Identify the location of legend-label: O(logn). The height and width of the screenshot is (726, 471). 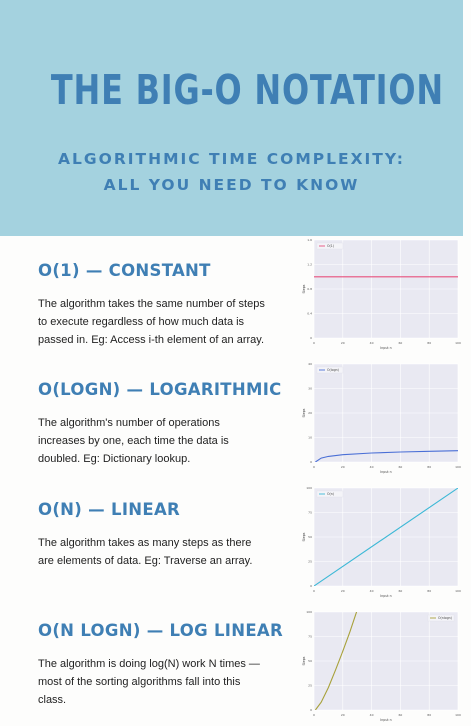
(333, 370).